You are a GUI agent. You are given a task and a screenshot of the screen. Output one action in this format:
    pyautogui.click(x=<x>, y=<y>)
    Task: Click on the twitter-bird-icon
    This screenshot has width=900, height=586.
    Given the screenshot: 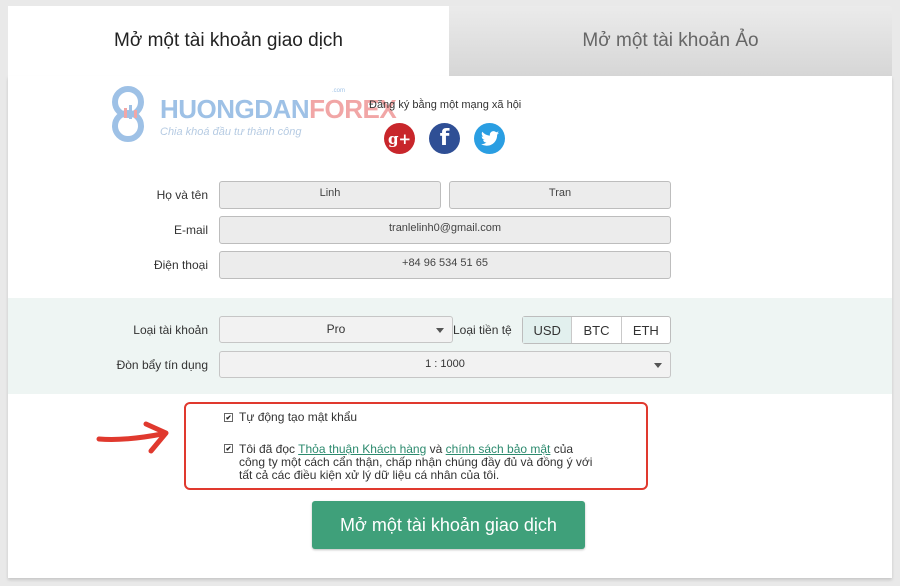 What is the action you would take?
    pyautogui.click(x=489, y=138)
    